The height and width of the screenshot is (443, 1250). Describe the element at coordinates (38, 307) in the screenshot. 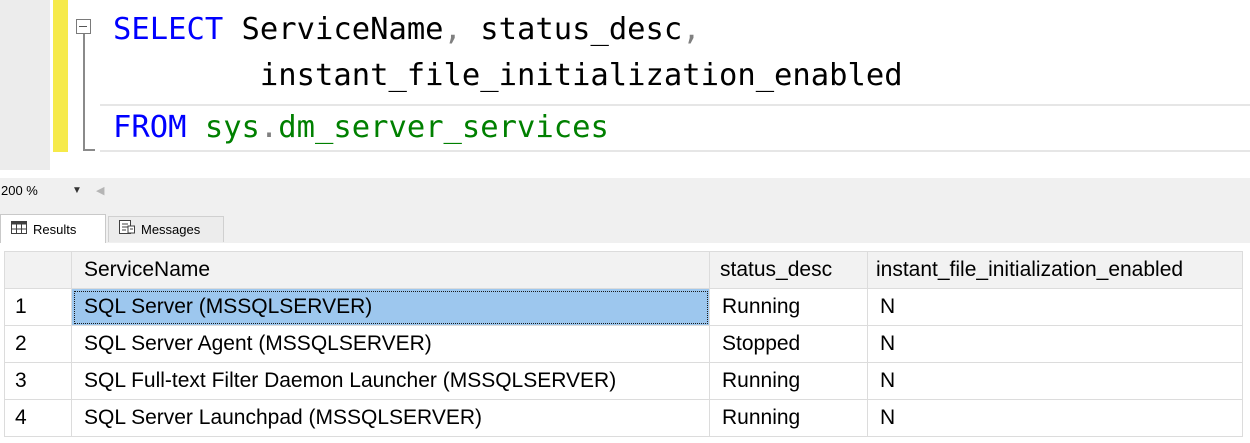

I see `row-number: 1` at that location.